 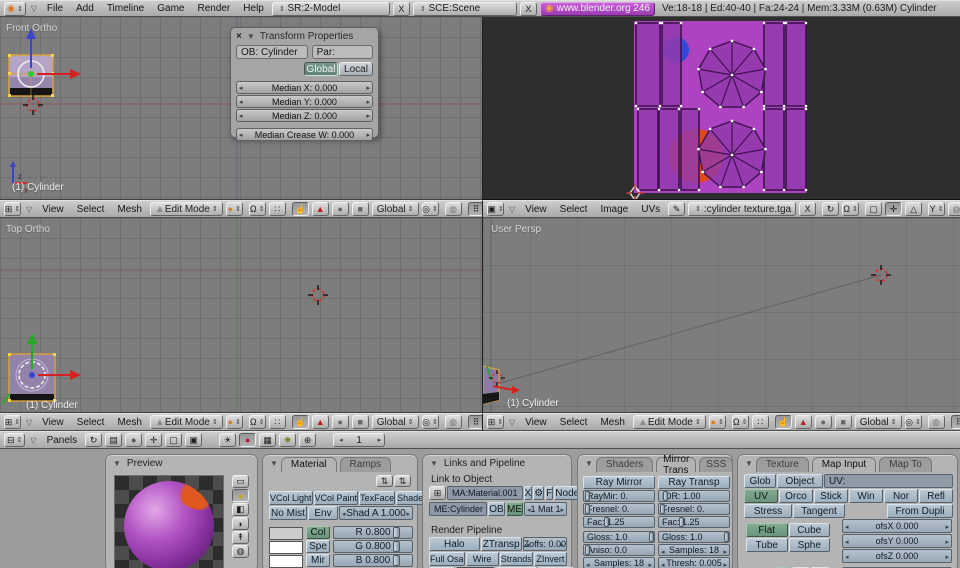 I want to click on shad-a-slider: ◂ Shad A 1.000 ▸, so click(x=376, y=513).